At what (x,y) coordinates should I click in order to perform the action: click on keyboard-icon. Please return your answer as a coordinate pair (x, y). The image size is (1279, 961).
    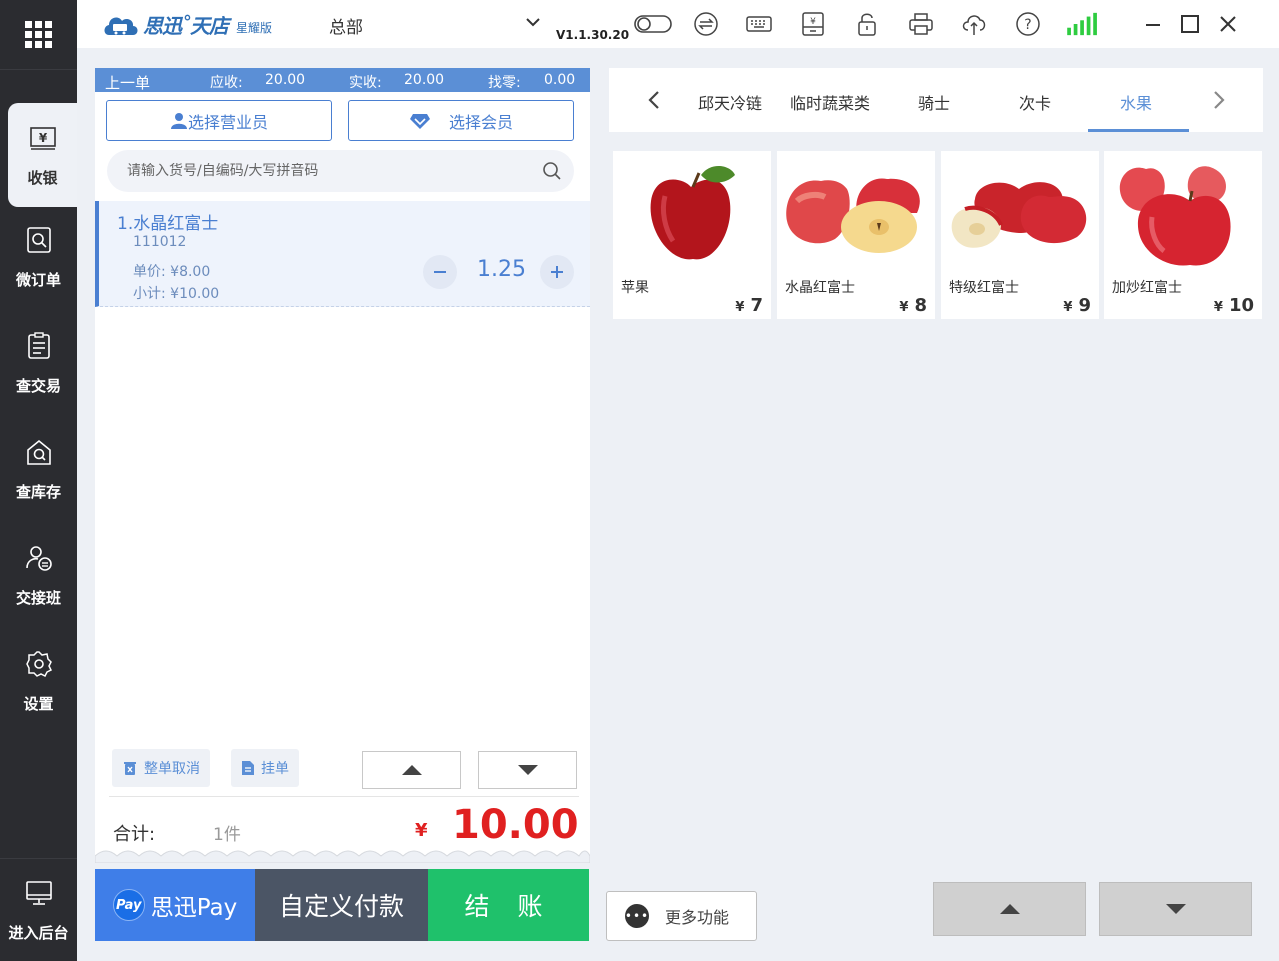
    Looking at the image, I should click on (759, 24).